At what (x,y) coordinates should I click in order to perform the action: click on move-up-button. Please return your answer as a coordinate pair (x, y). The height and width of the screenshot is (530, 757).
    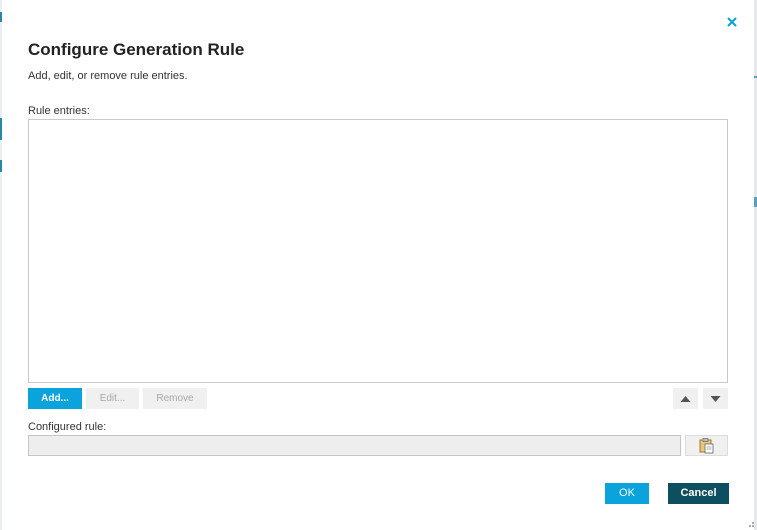
    Looking at the image, I should click on (685, 398).